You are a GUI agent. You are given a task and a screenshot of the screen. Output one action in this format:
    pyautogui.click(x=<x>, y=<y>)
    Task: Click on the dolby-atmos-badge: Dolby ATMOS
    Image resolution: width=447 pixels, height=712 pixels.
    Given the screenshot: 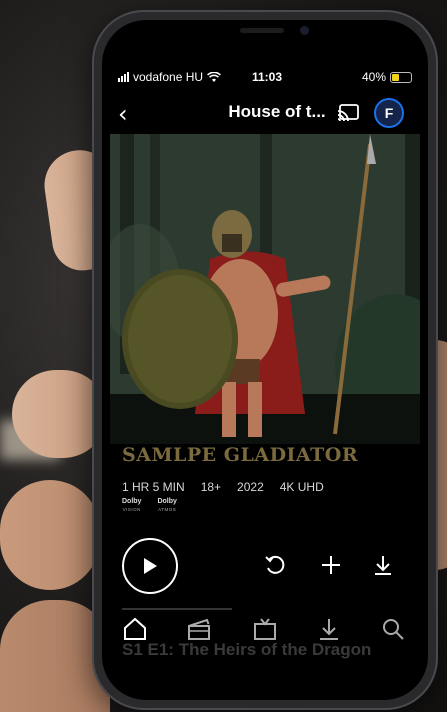 What is the action you would take?
    pyautogui.click(x=166, y=506)
    